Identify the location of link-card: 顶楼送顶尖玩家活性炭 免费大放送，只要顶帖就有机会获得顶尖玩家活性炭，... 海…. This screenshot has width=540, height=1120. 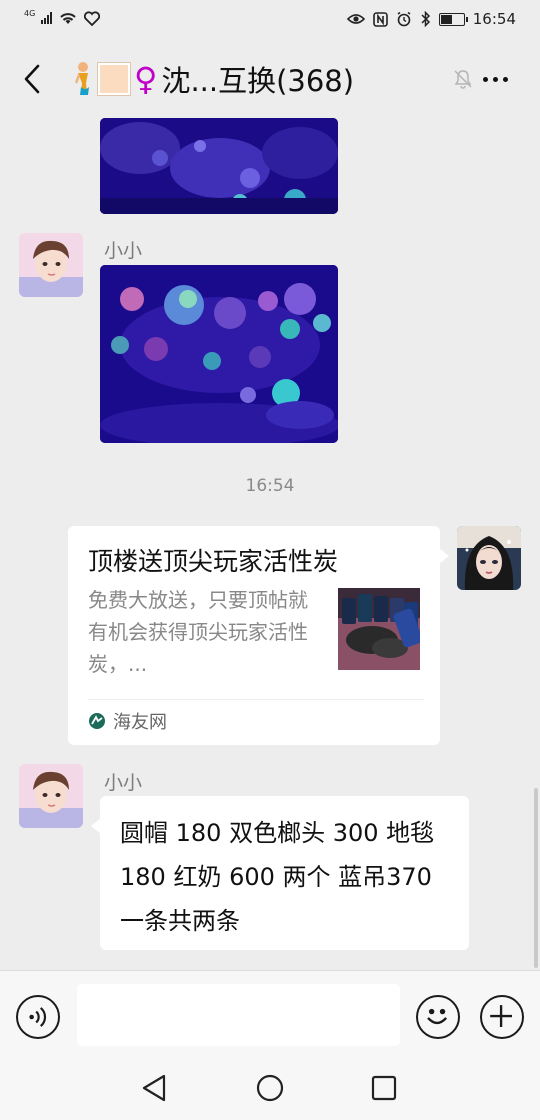
(258, 635).